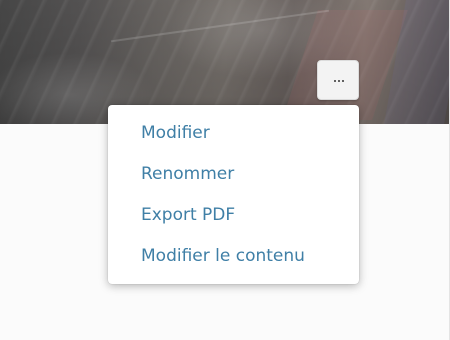 Image resolution: width=450 pixels, height=340 pixels. I want to click on more-options-button, so click(338, 80).